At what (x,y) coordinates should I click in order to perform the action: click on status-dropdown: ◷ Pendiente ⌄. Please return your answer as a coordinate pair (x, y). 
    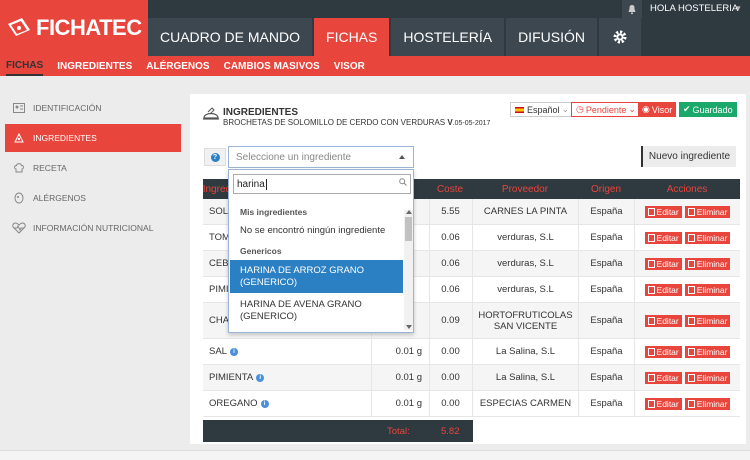
    Looking at the image, I should click on (606, 109).